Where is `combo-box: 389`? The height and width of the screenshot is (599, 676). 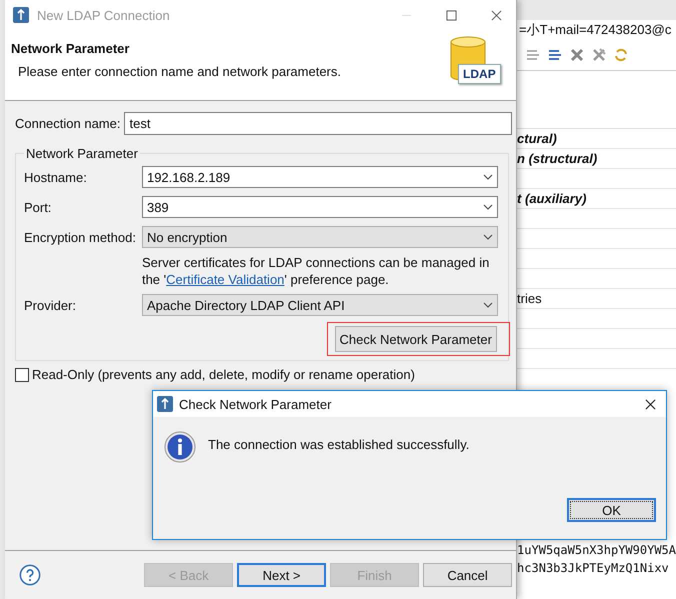
combo-box: 389 is located at coordinates (320, 207).